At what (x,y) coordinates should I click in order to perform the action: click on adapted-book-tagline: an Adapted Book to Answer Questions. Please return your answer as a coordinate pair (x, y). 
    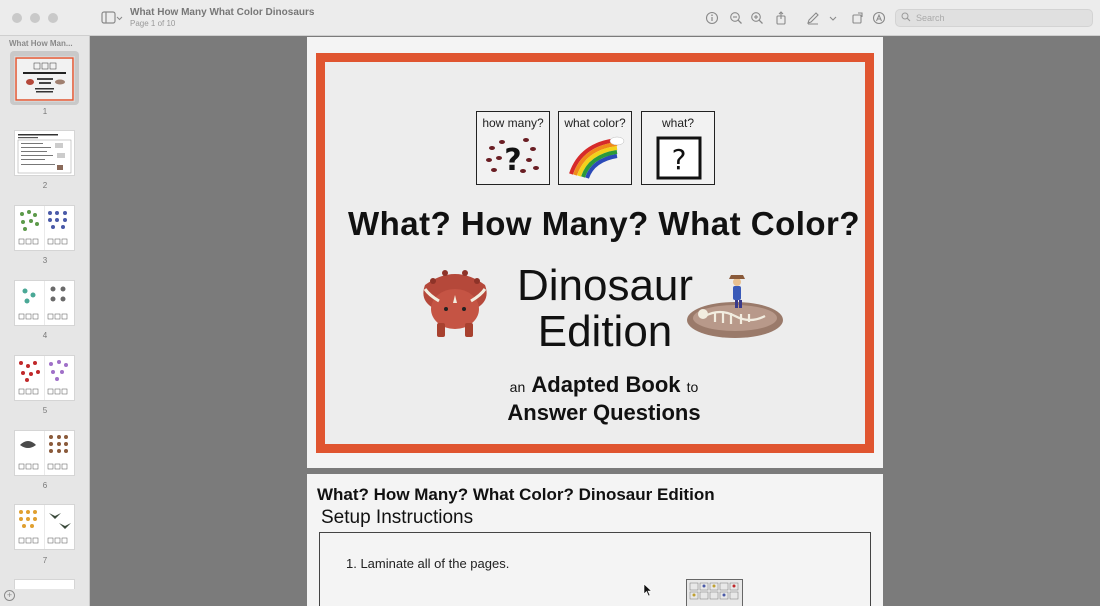
    Looking at the image, I should click on (604, 398).